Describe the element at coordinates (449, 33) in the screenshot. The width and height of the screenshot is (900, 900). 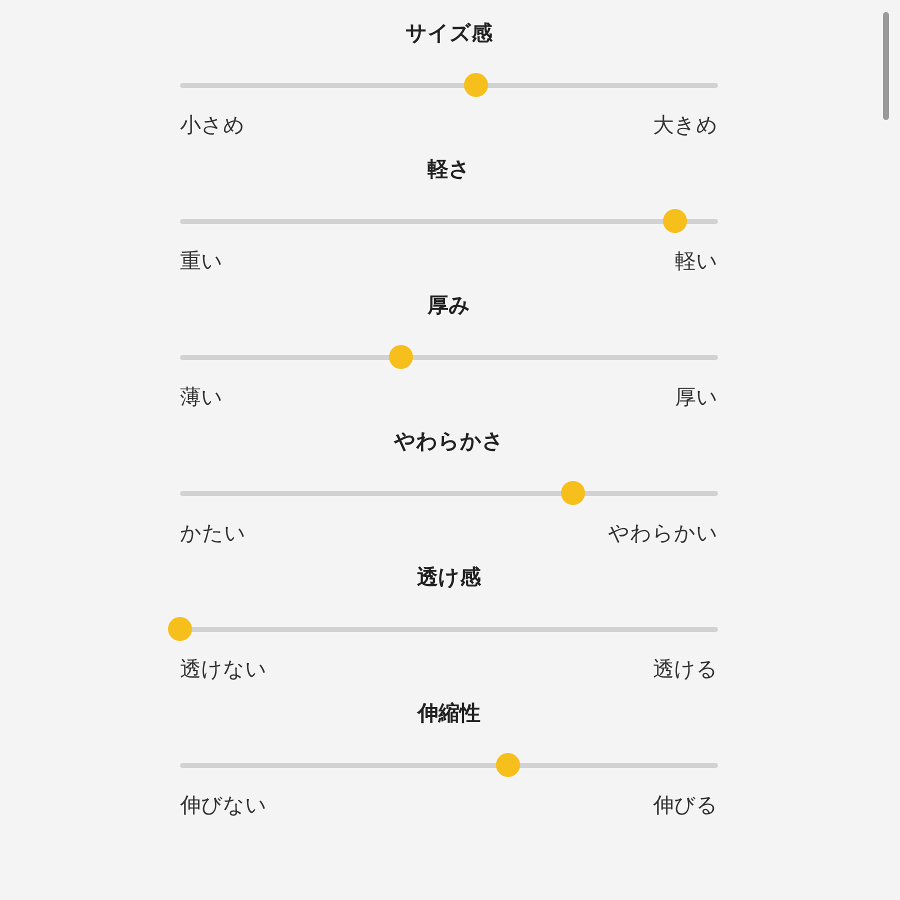
I see `slider-title: サイズ感` at that location.